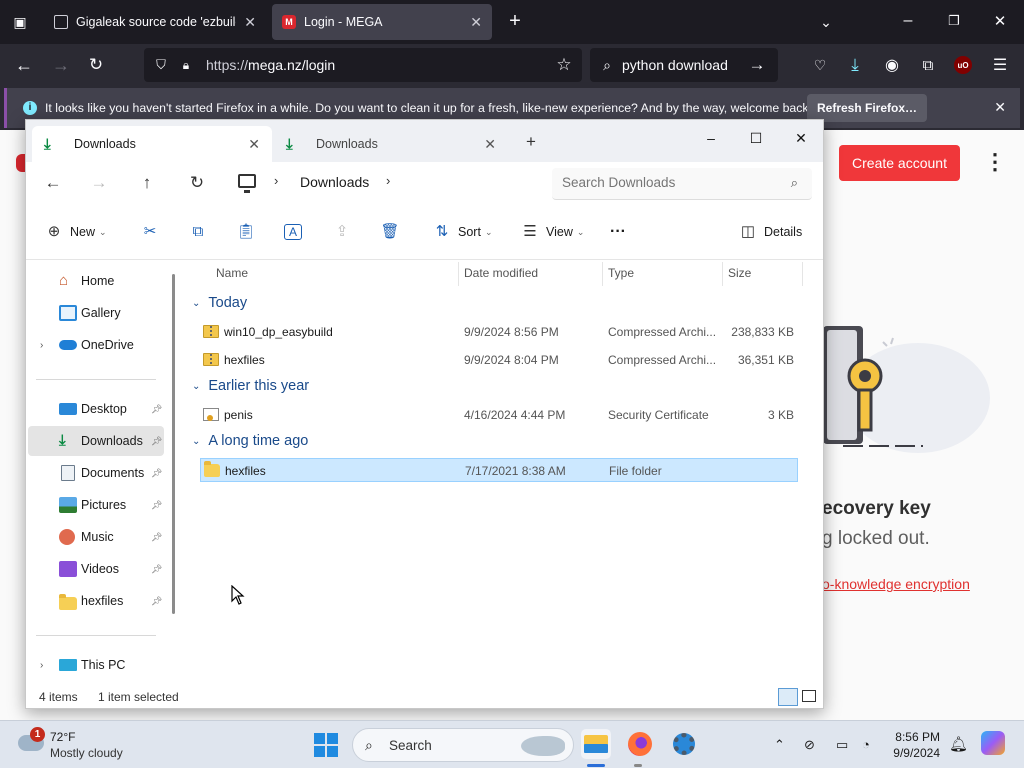  Describe the element at coordinates (842, 745) in the screenshot. I see `device-icon: ▭` at that location.